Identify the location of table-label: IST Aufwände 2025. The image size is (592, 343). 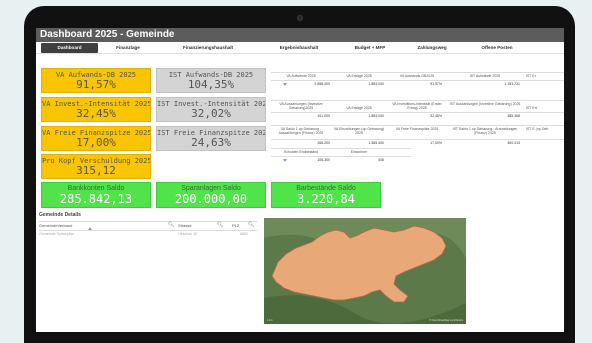
(485, 76).